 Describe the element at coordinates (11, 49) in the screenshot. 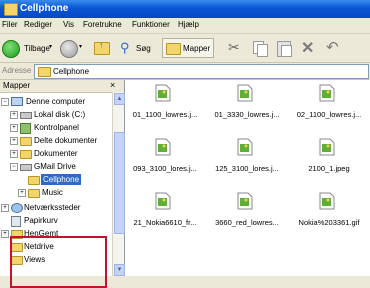

I see `back-arrow-icon` at that location.